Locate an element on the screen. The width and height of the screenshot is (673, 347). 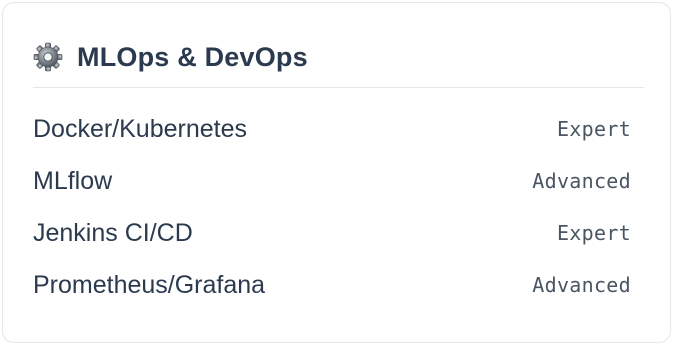
list-item: Prometheus/Grafana Advanced is located at coordinates (332, 285).